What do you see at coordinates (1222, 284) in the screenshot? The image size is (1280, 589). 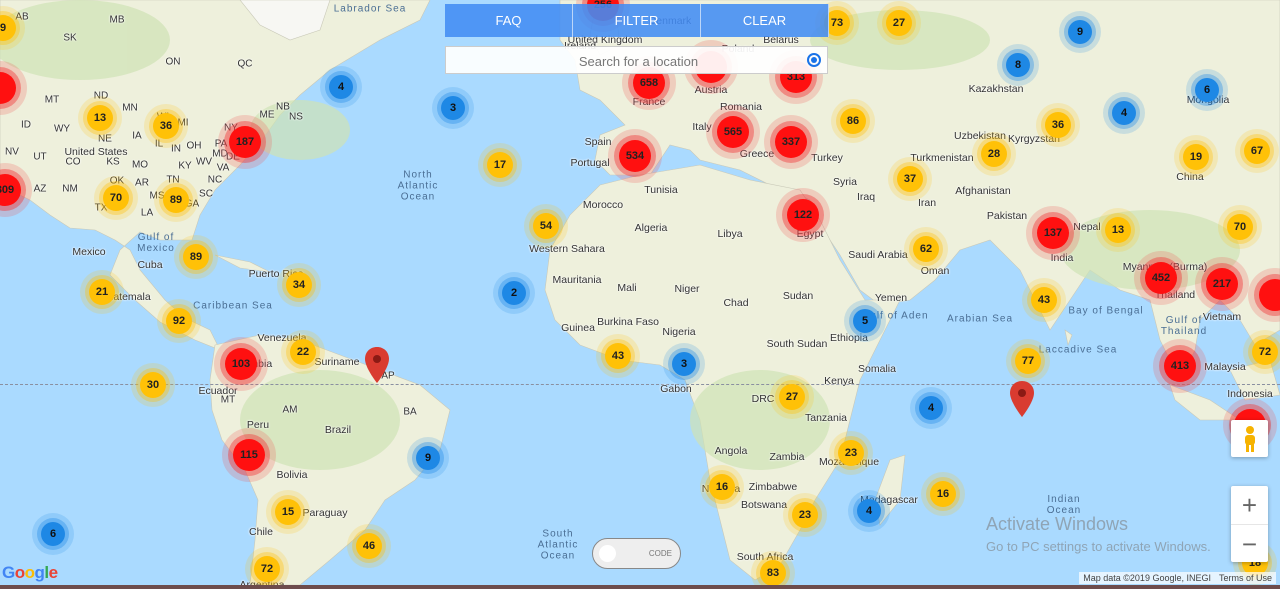 I see `cluster-marker-red: 217` at bounding box center [1222, 284].